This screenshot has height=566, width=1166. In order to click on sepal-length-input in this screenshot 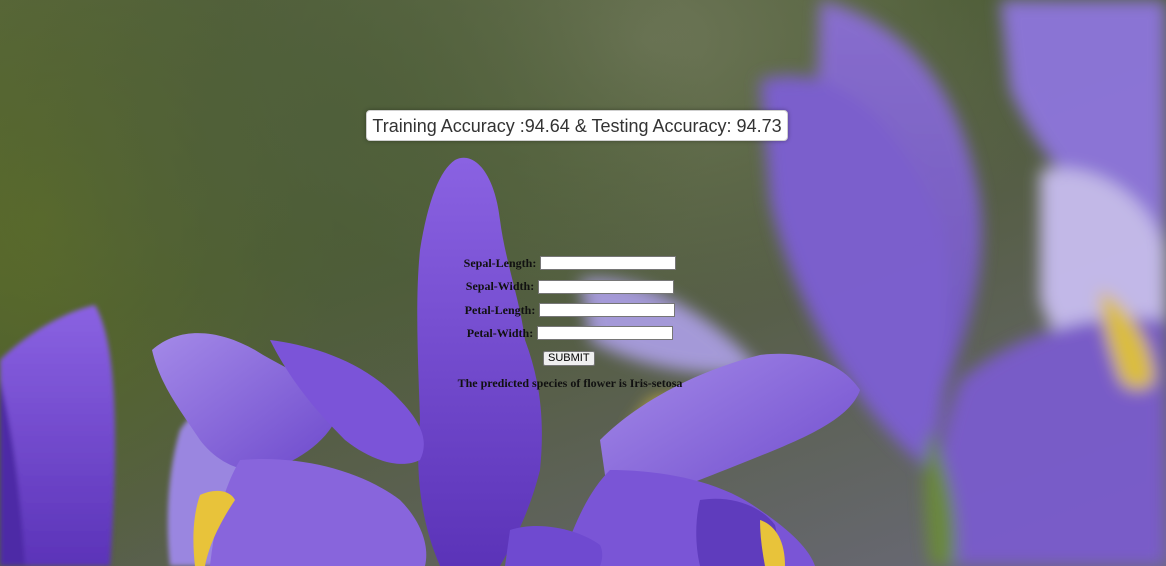, I will do `click(608, 263)`.